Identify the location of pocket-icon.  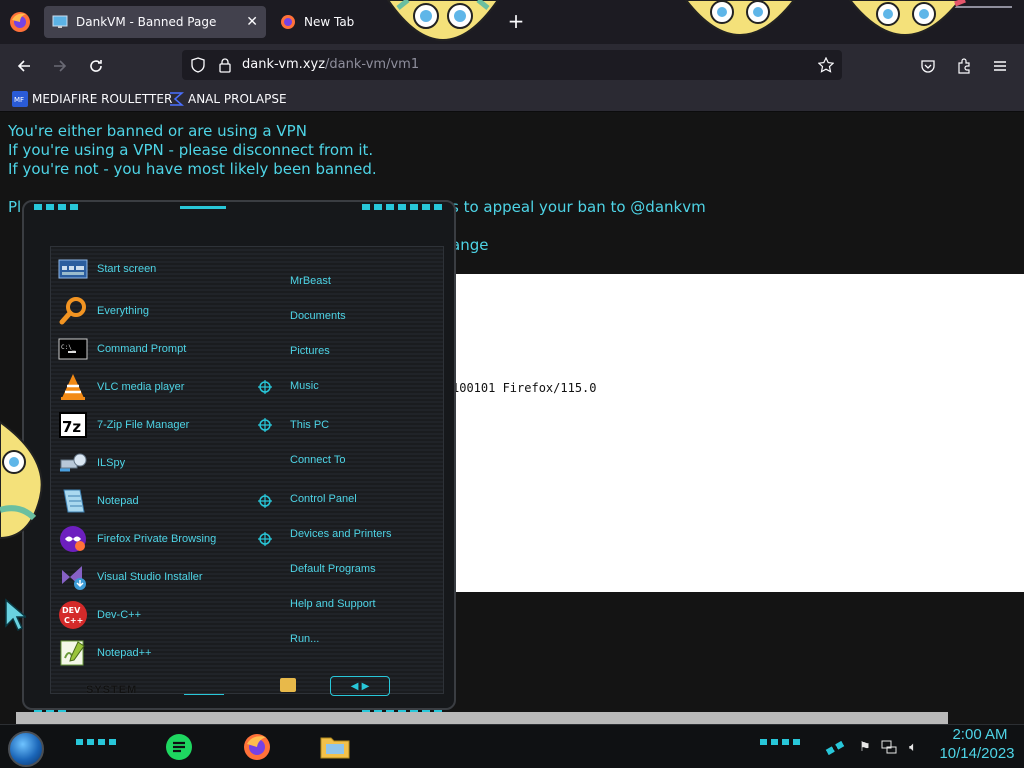
(928, 66).